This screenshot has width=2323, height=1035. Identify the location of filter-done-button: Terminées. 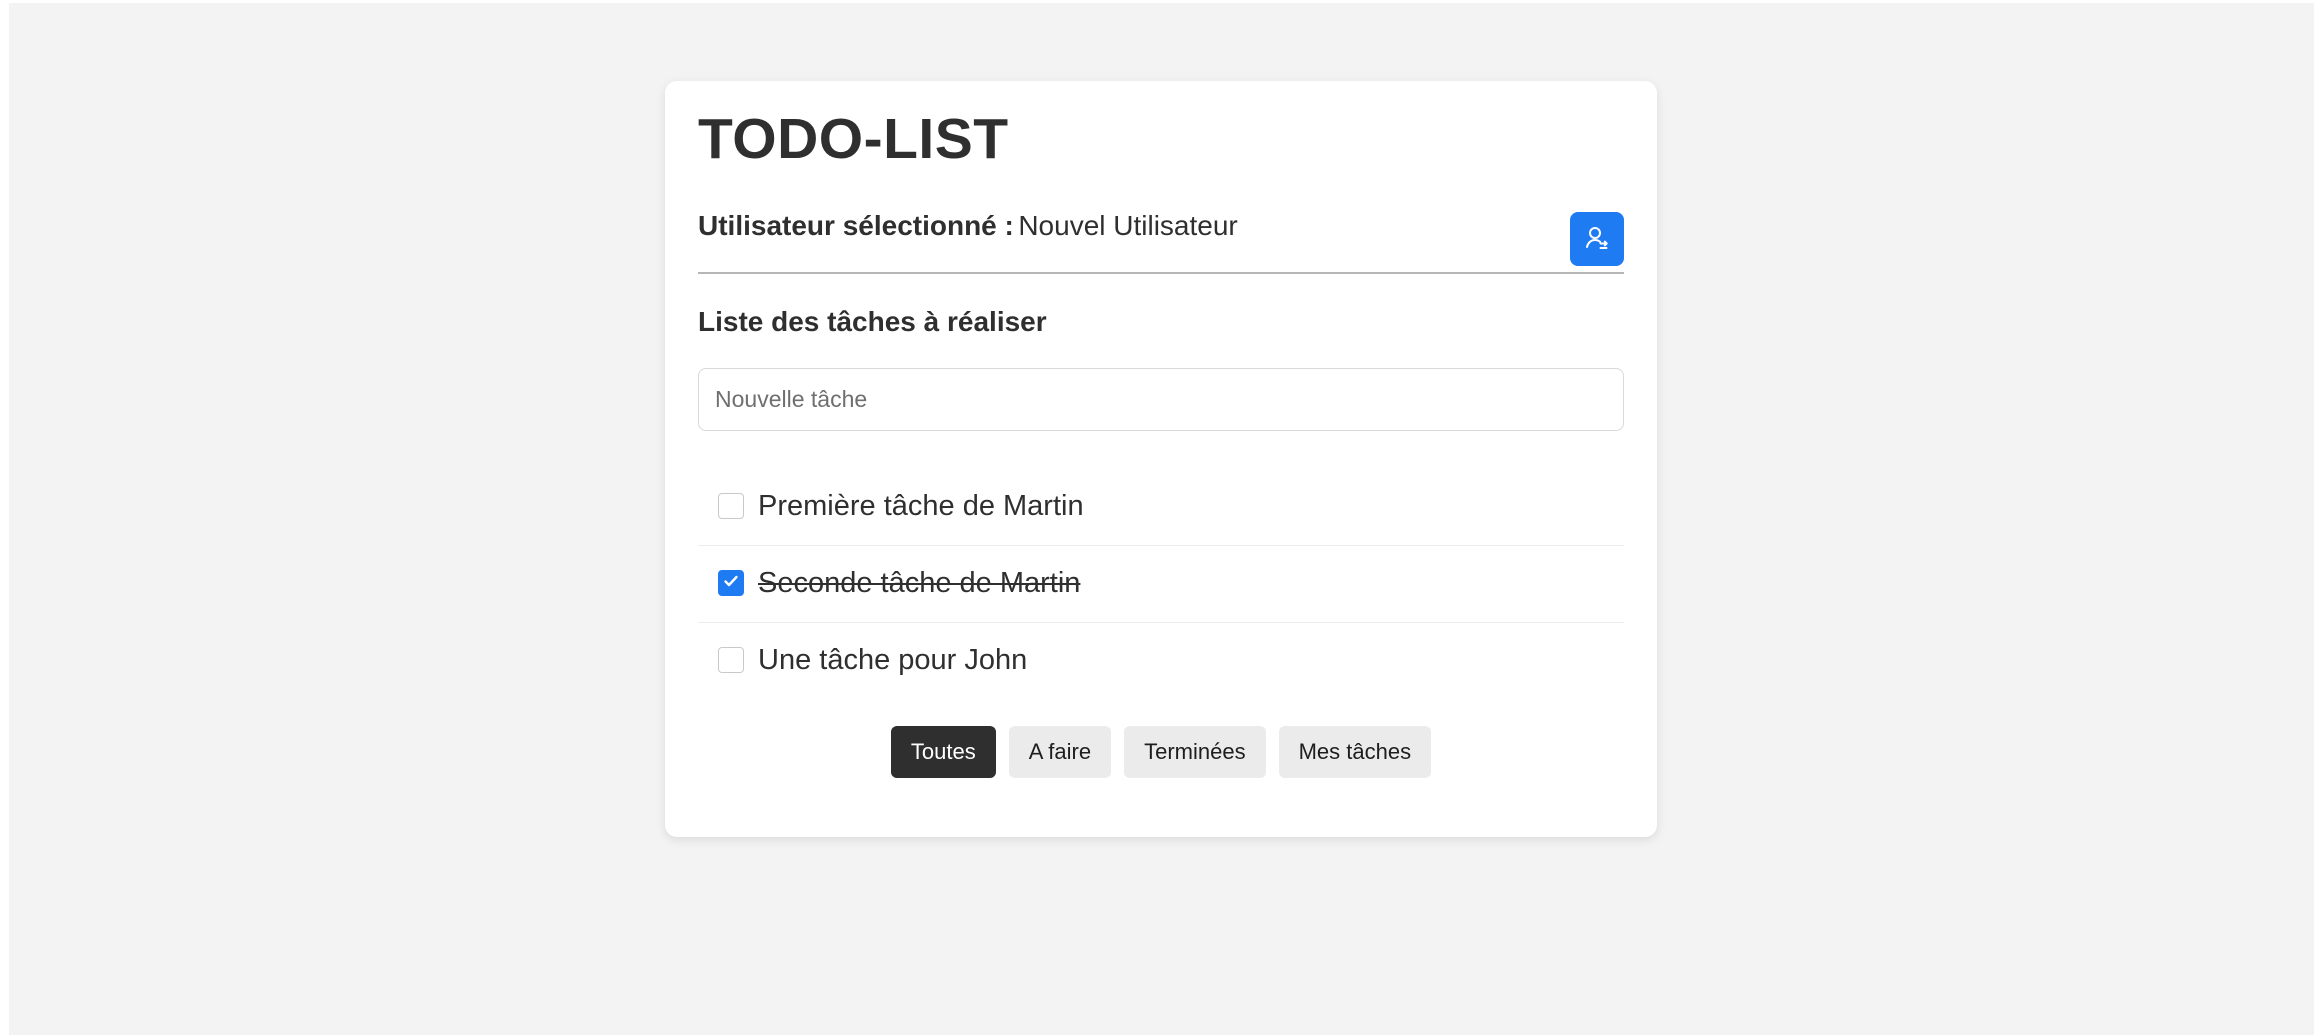
(1195, 752).